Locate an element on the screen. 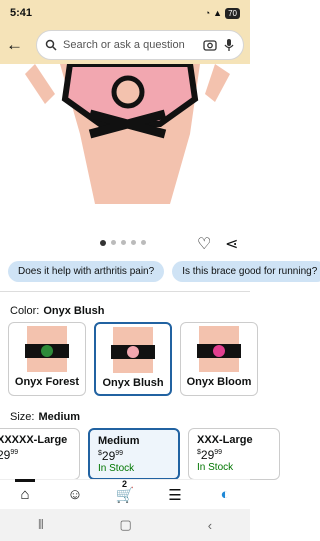 This screenshot has width=320, height=541. account-icon: ☺ is located at coordinates (75, 494).